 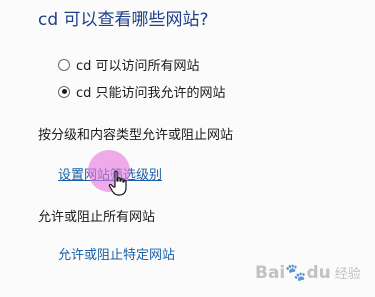 What do you see at coordinates (116, 253) in the screenshot?
I see `allow-block-specific-sites-link: 允许或阻止特定网站` at bounding box center [116, 253].